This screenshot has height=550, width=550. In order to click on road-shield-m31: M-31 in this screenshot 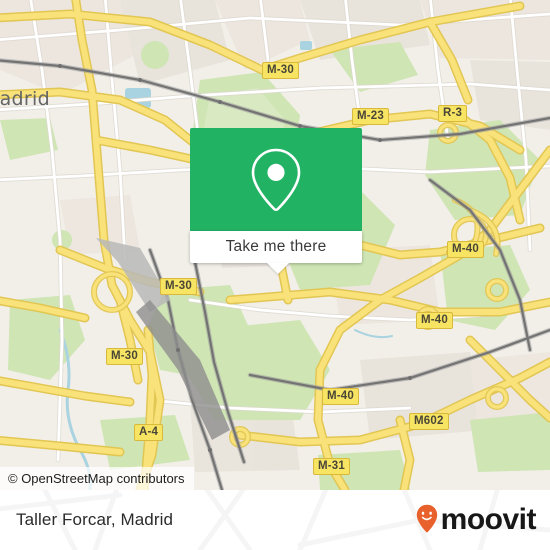, I will do `click(332, 466)`.